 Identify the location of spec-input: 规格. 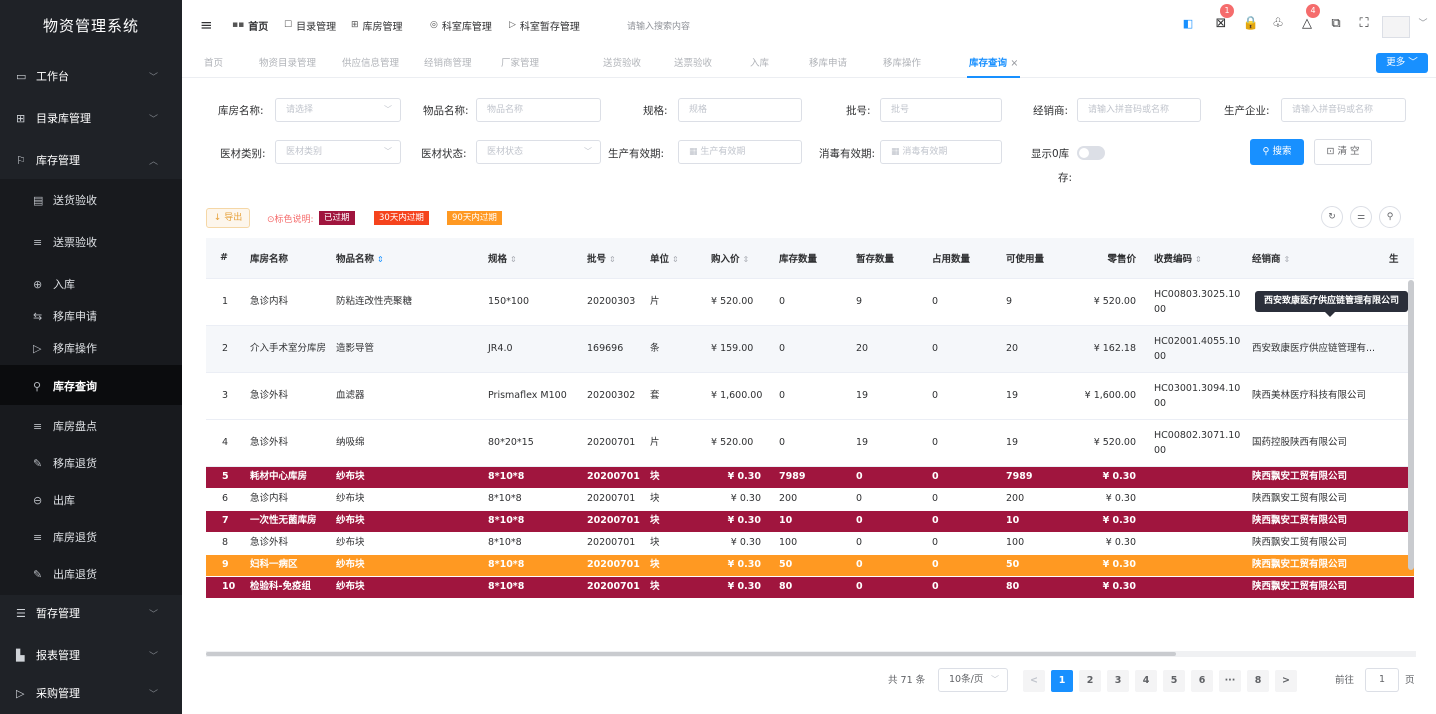
(740, 110).